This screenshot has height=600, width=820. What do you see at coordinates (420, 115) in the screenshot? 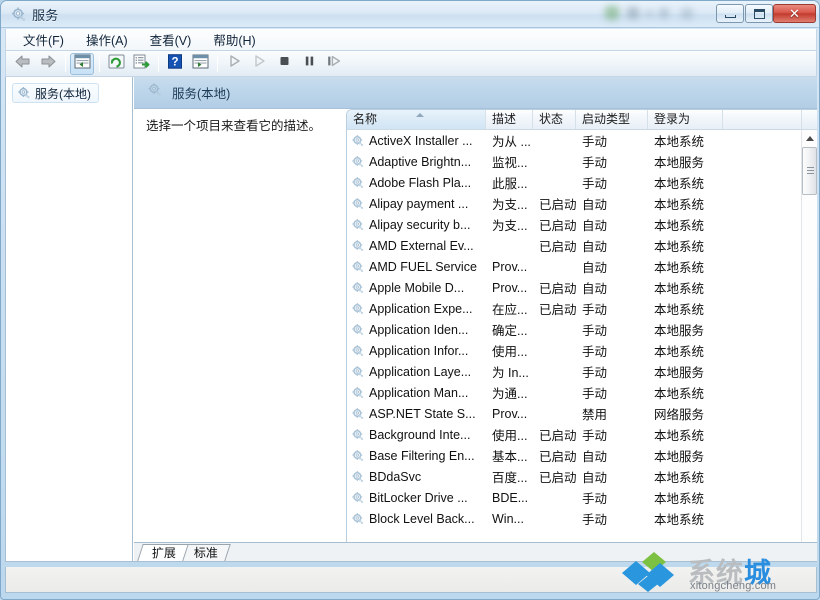
I see `sort-ascending-icon` at bounding box center [420, 115].